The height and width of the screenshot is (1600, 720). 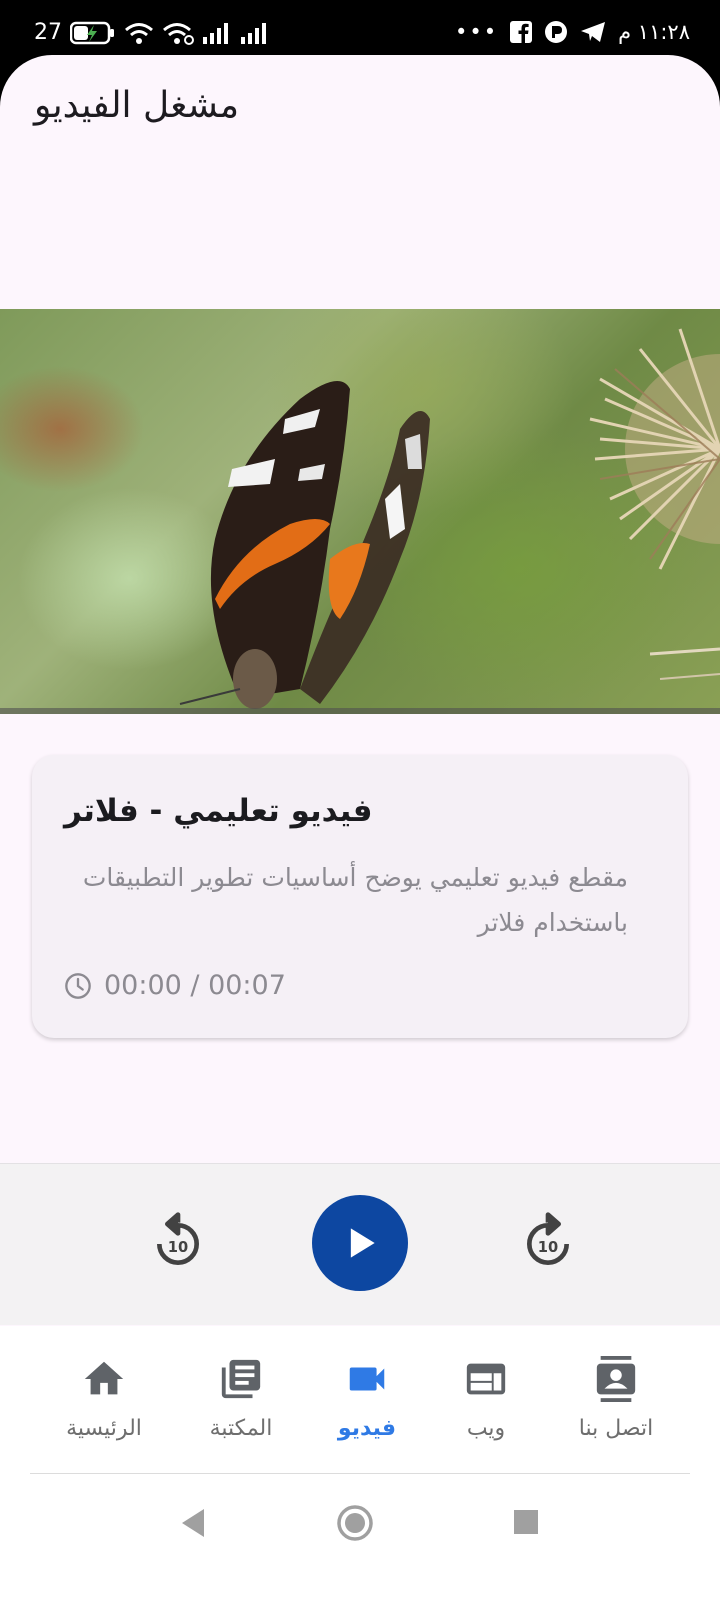 I want to click on forward-label: 10, so click(x=548, y=1247).